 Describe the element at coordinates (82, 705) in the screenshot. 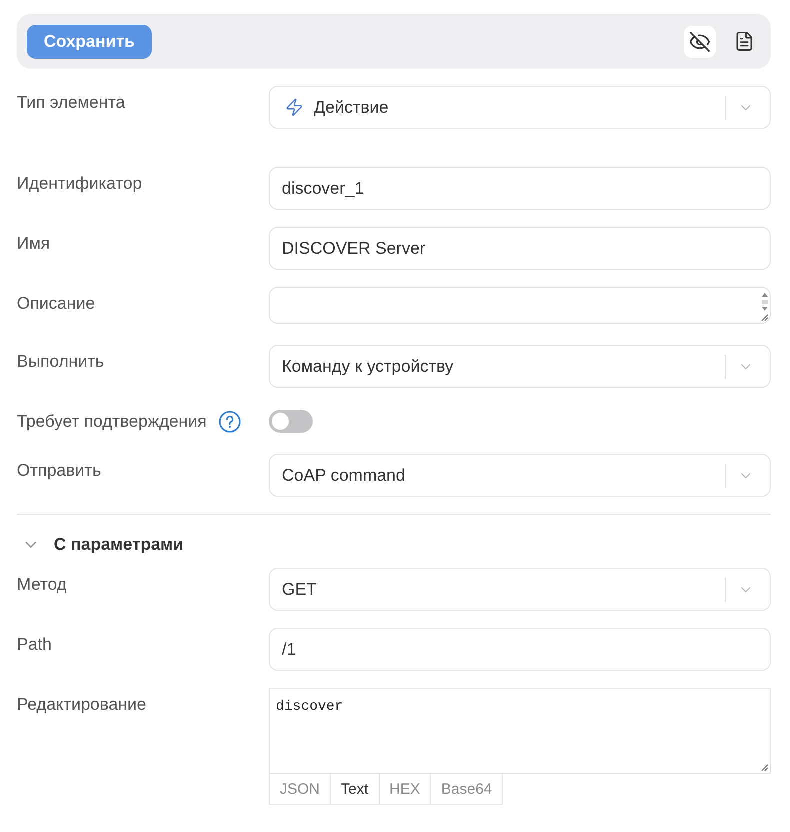

I see `field-label: Редактирование` at that location.